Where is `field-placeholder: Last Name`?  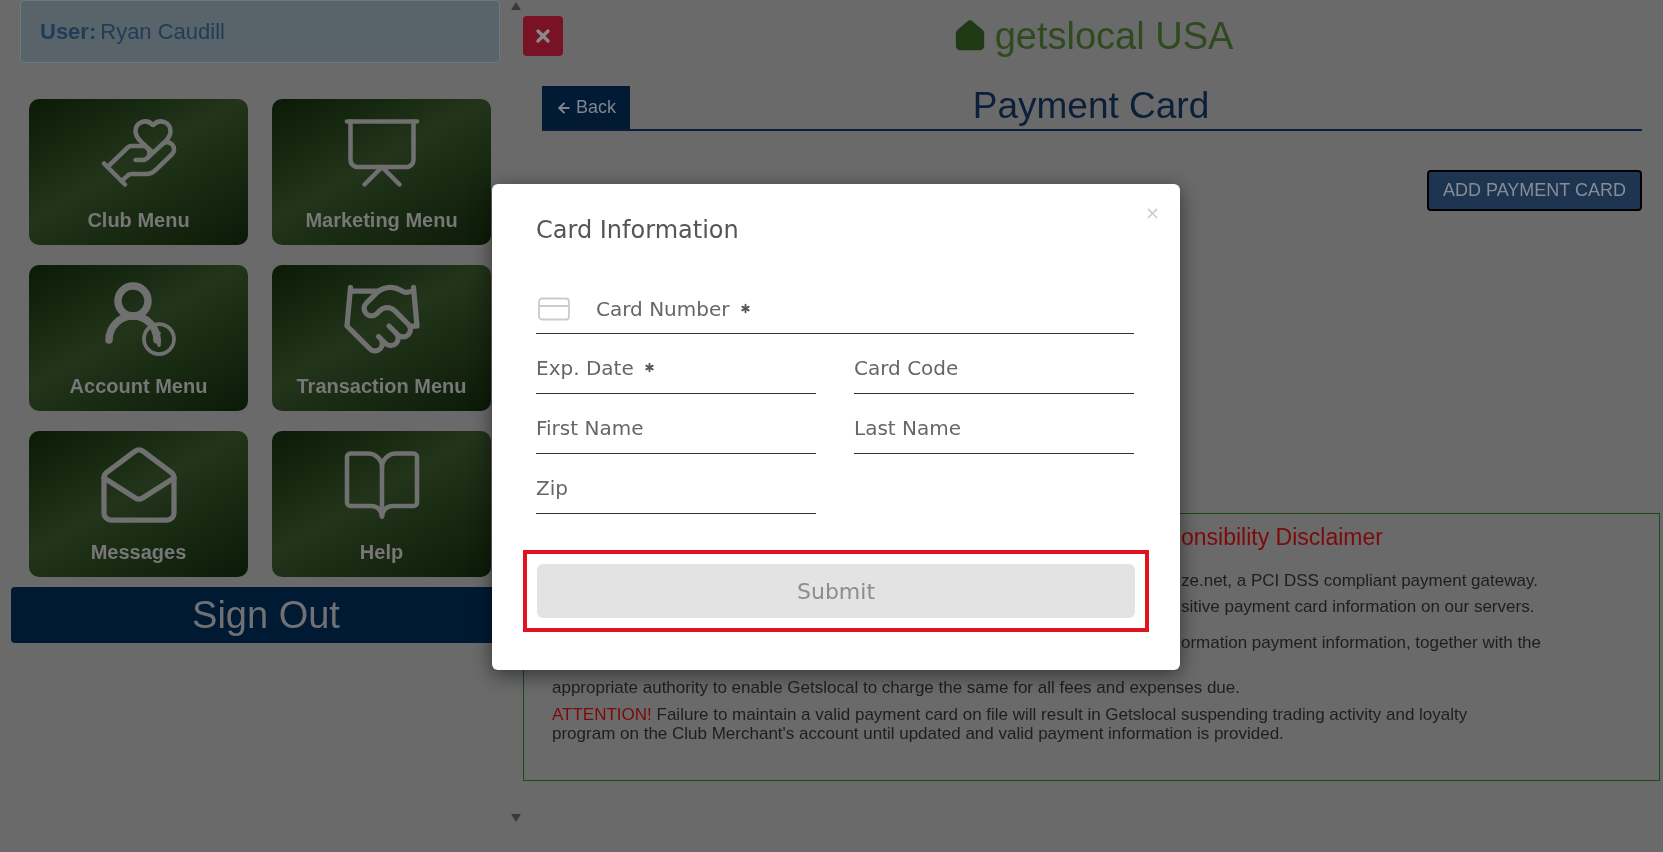 field-placeholder: Last Name is located at coordinates (908, 428).